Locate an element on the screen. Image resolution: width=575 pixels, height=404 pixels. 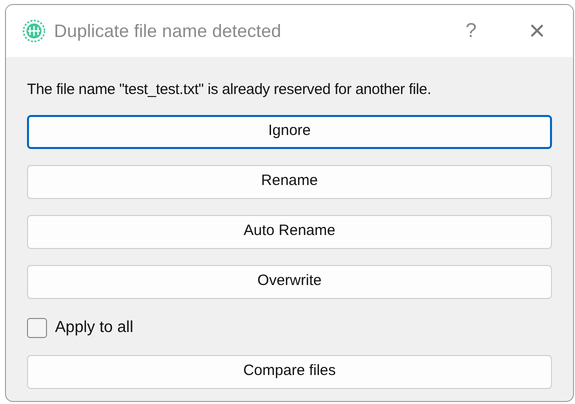
action-button: Overwrite is located at coordinates (289, 281).